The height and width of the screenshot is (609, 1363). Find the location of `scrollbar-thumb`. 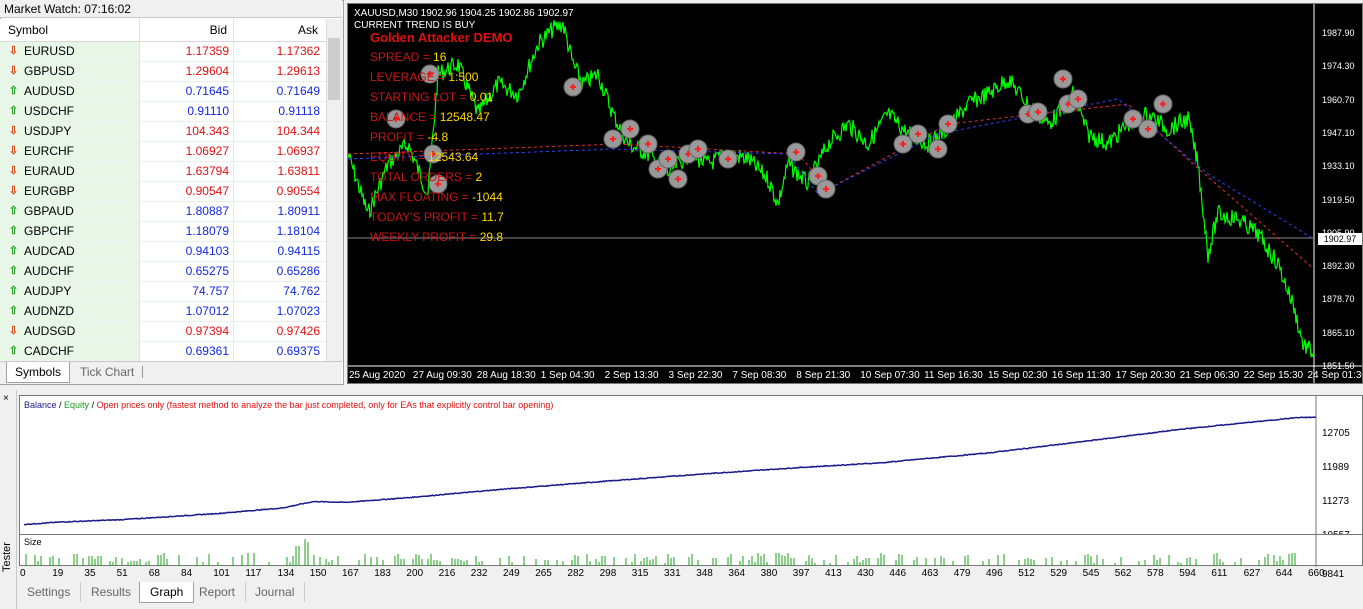

scrollbar-thumb is located at coordinates (334, 69).